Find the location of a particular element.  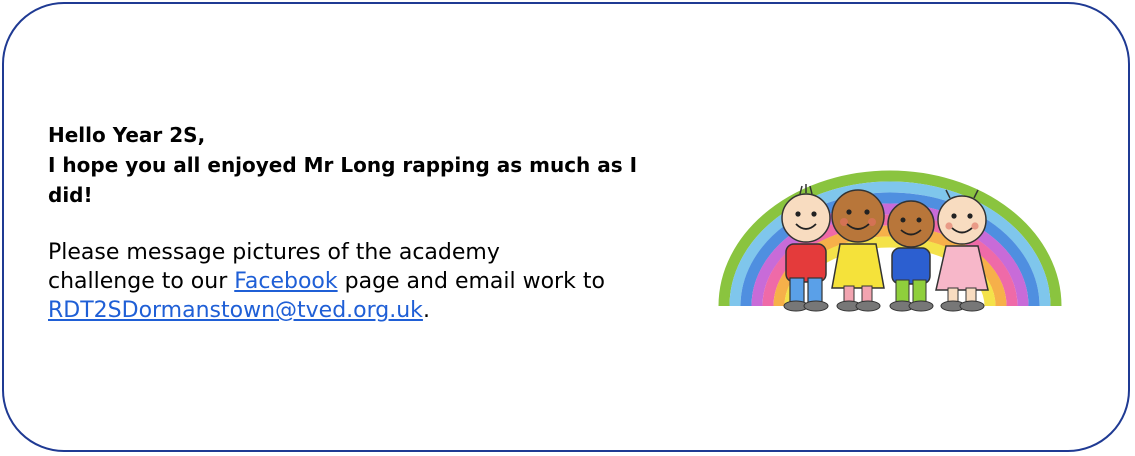

greeting-line-1: Hello Year 2S, is located at coordinates (127, 135).